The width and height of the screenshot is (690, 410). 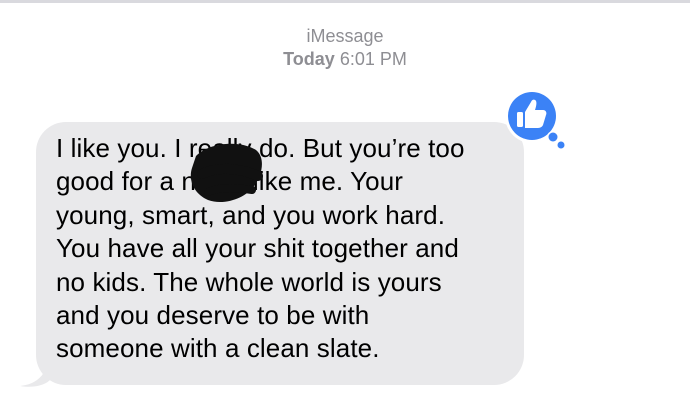 What do you see at coordinates (345, 36) in the screenshot?
I see `service-label: iMessage` at bounding box center [345, 36].